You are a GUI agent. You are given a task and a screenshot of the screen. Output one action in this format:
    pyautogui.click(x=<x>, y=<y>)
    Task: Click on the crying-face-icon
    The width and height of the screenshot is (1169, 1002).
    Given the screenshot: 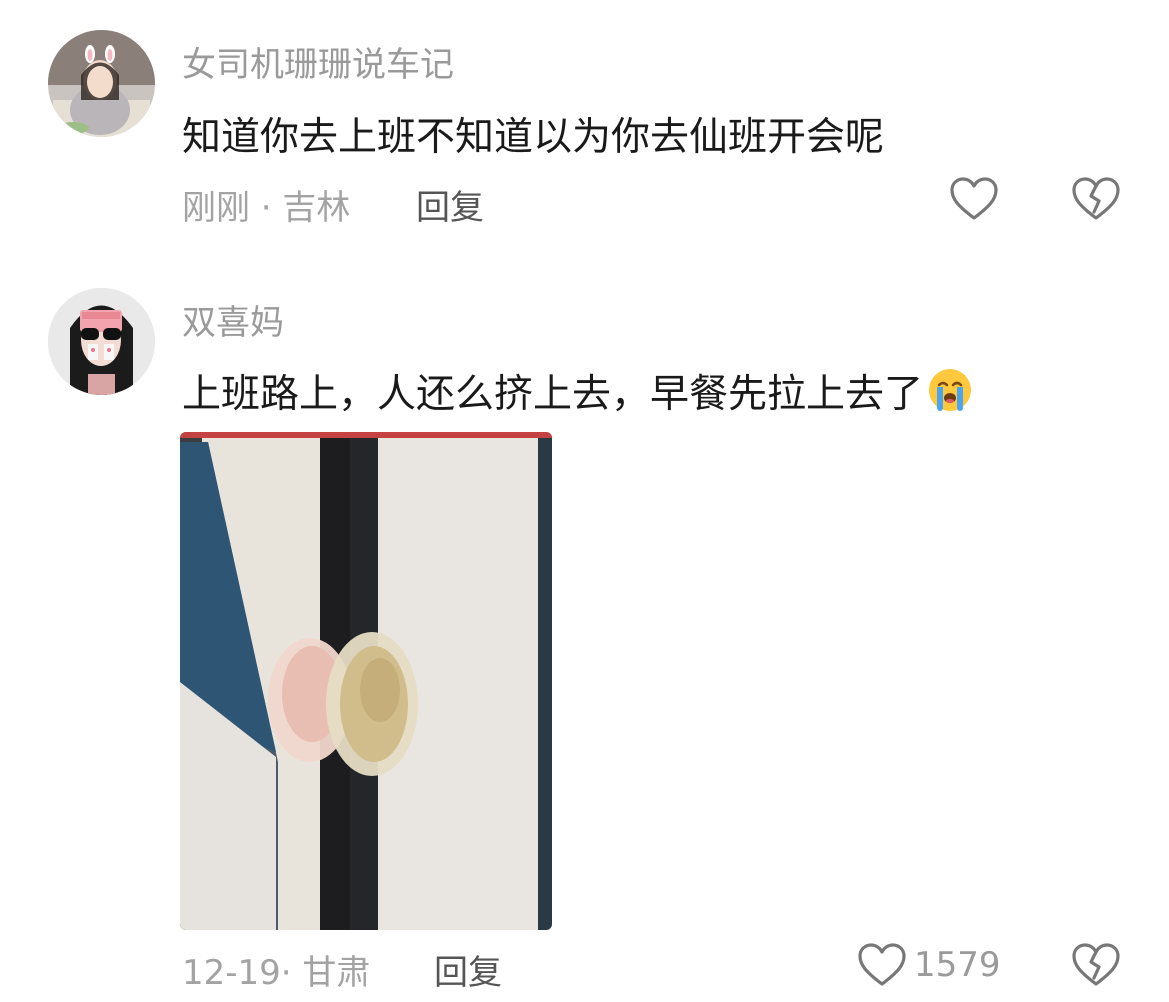 What is the action you would take?
    pyautogui.click(x=950, y=390)
    